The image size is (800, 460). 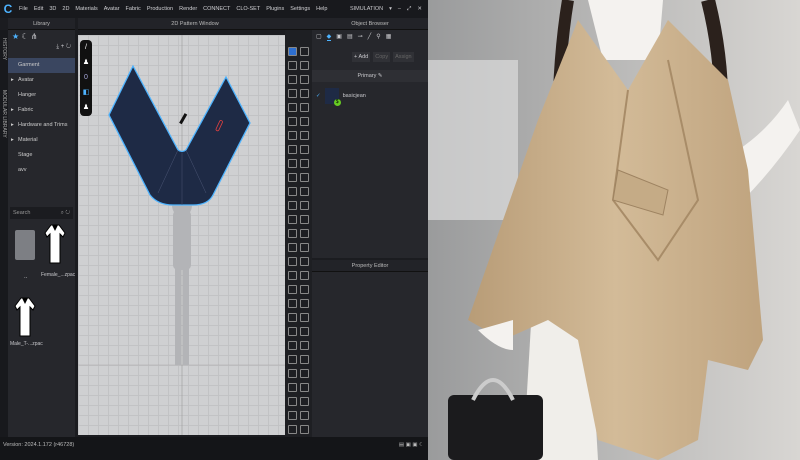 I want to click on library-search-input: Search ⌕ ↻, so click(x=41, y=213).